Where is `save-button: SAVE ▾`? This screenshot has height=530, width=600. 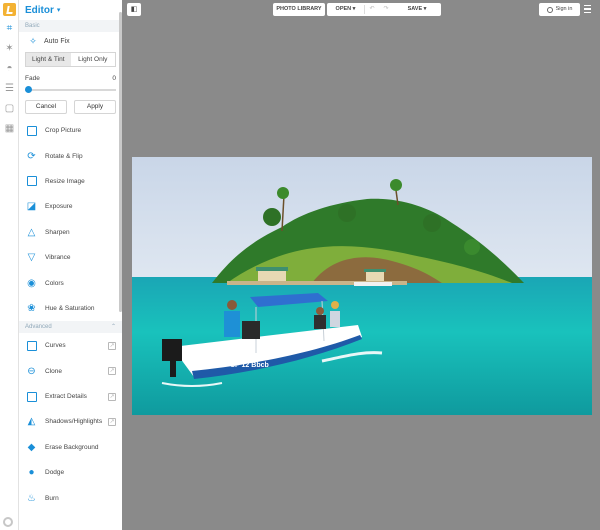 save-button: SAVE ▾ is located at coordinates (417, 9).